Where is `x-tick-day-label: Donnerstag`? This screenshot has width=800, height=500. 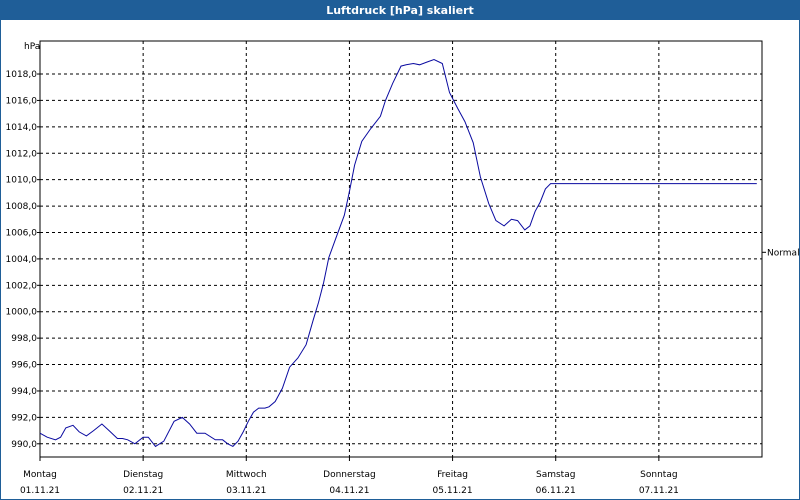 x-tick-day-label: Donnerstag is located at coordinates (349, 475).